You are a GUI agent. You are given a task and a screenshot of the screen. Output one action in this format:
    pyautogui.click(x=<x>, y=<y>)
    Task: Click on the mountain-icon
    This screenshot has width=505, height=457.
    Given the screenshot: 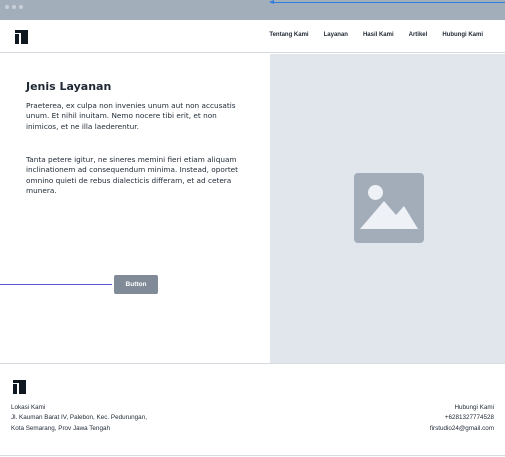 What is the action you would take?
    pyautogui.click(x=389, y=215)
    